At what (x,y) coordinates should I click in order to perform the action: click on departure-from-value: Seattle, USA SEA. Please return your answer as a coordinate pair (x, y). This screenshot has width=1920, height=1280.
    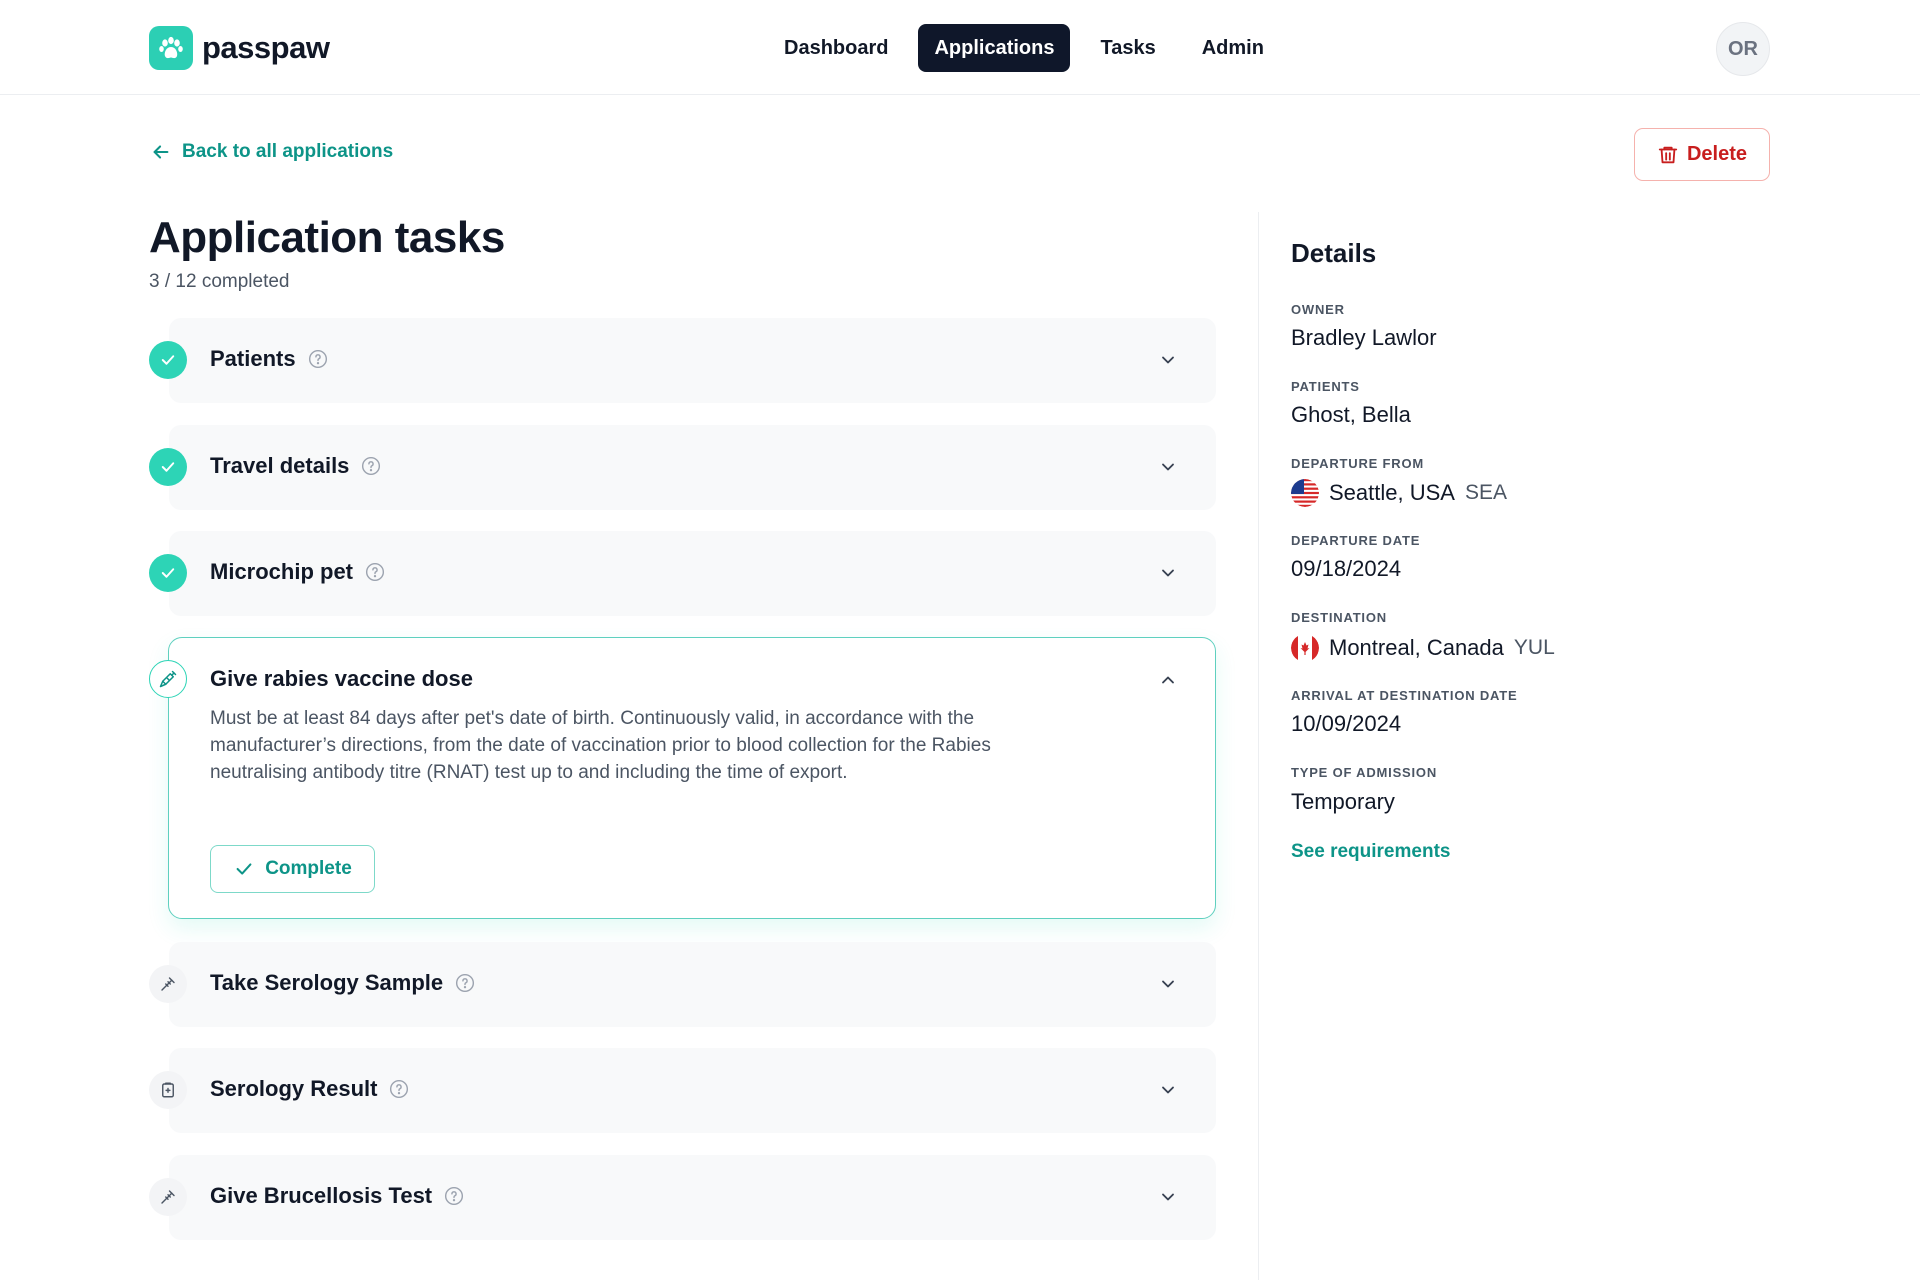
    Looking at the image, I should click on (1399, 493).